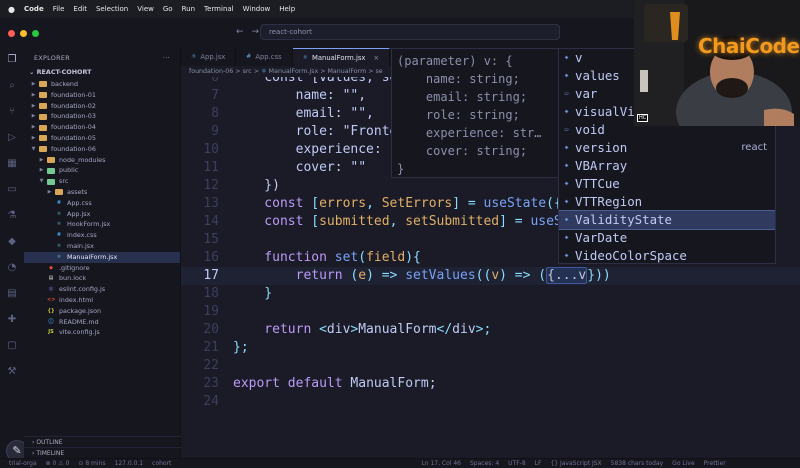 This screenshot has height=468, width=800. I want to click on zoom-window-button, so click(35, 33).